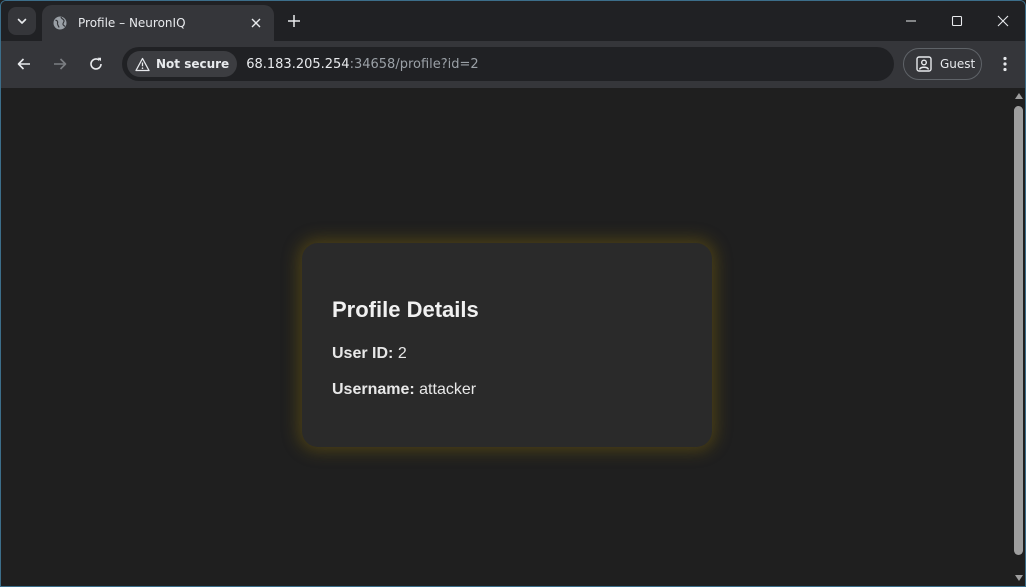 The height and width of the screenshot is (587, 1026). I want to click on plus-icon, so click(294, 21).